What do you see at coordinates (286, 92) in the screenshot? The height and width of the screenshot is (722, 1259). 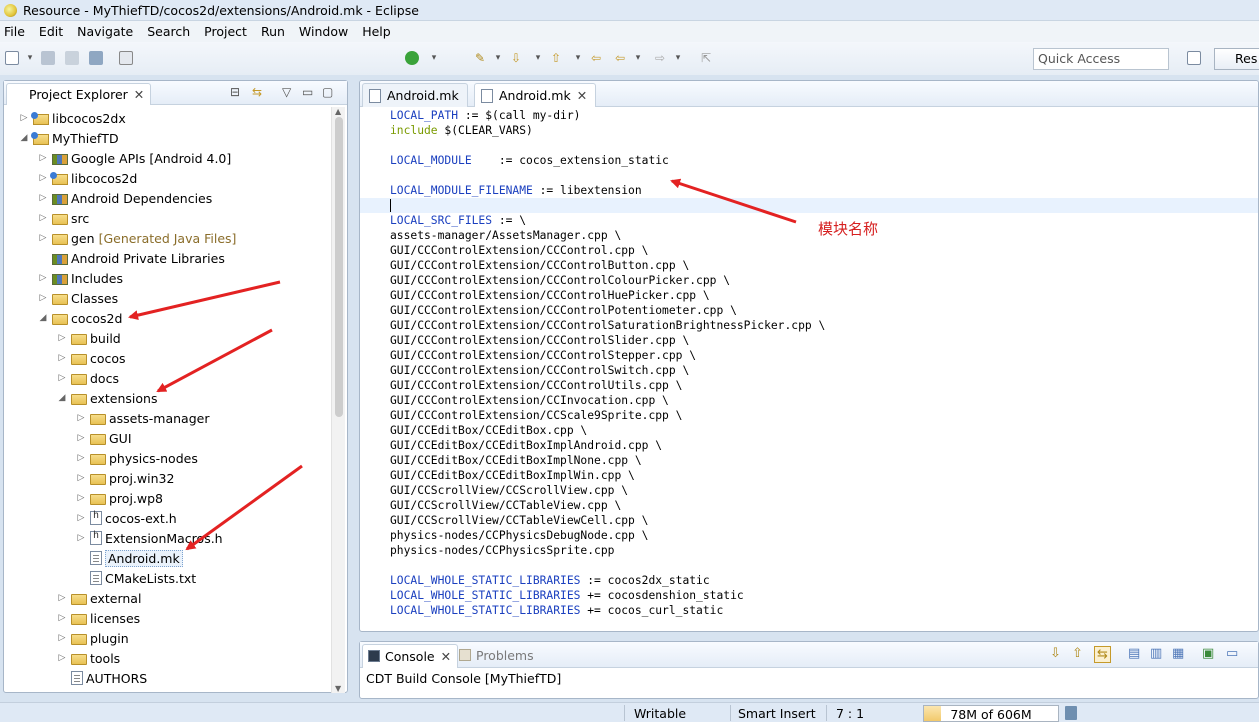 I see `view-menu-icon: ▽` at bounding box center [286, 92].